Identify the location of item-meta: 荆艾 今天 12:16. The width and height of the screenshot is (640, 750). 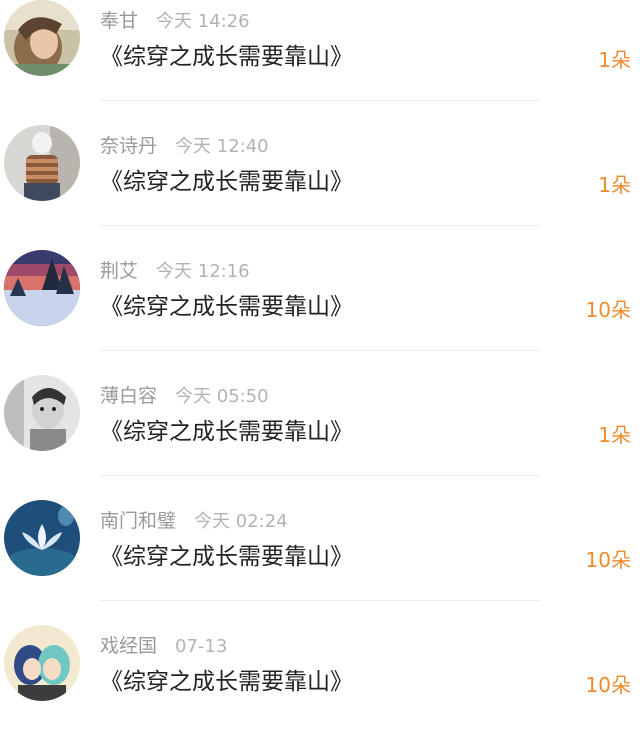
(175, 271).